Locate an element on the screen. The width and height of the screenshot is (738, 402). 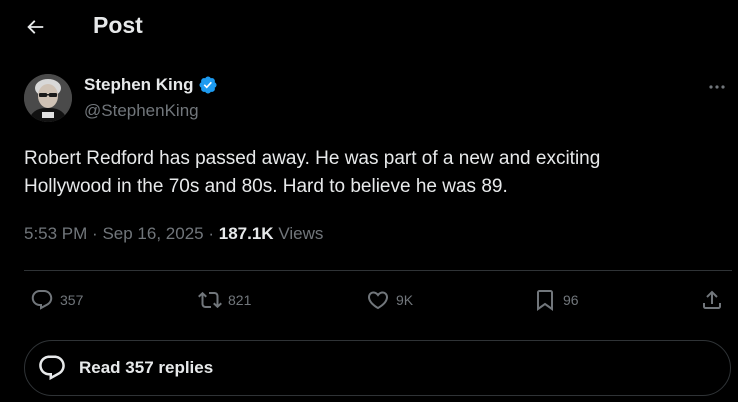
reply-count: 357 is located at coordinates (72, 300).